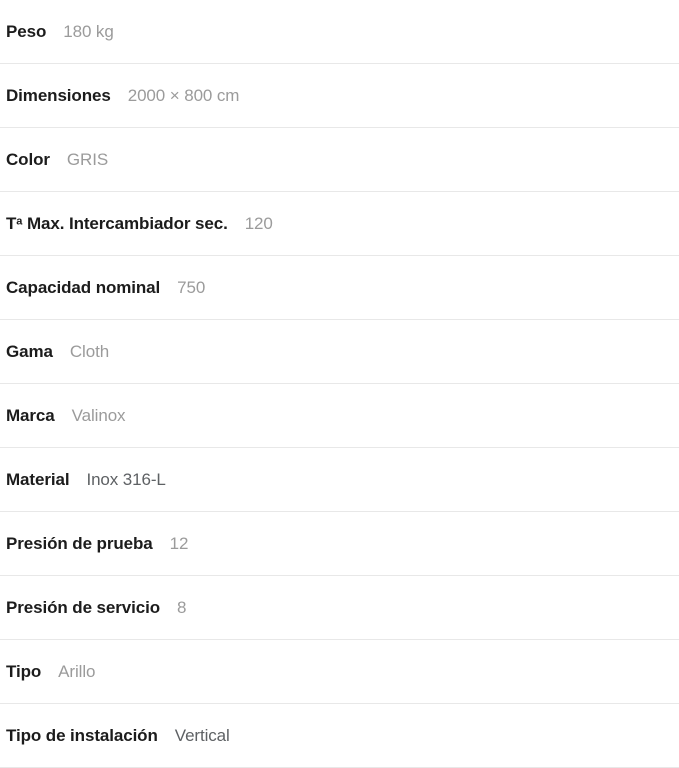  Describe the element at coordinates (339, 608) in the screenshot. I see `table-row: Presión de servicio 8` at that location.